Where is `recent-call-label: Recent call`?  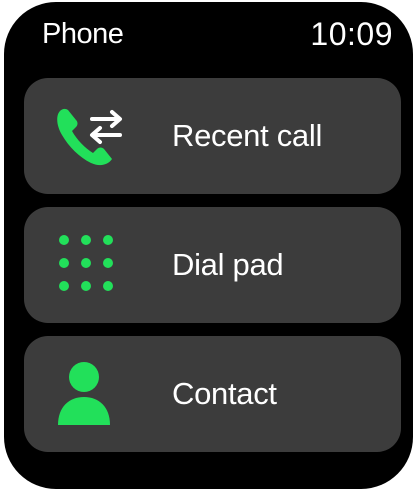 recent-call-label: Recent call is located at coordinates (247, 135).